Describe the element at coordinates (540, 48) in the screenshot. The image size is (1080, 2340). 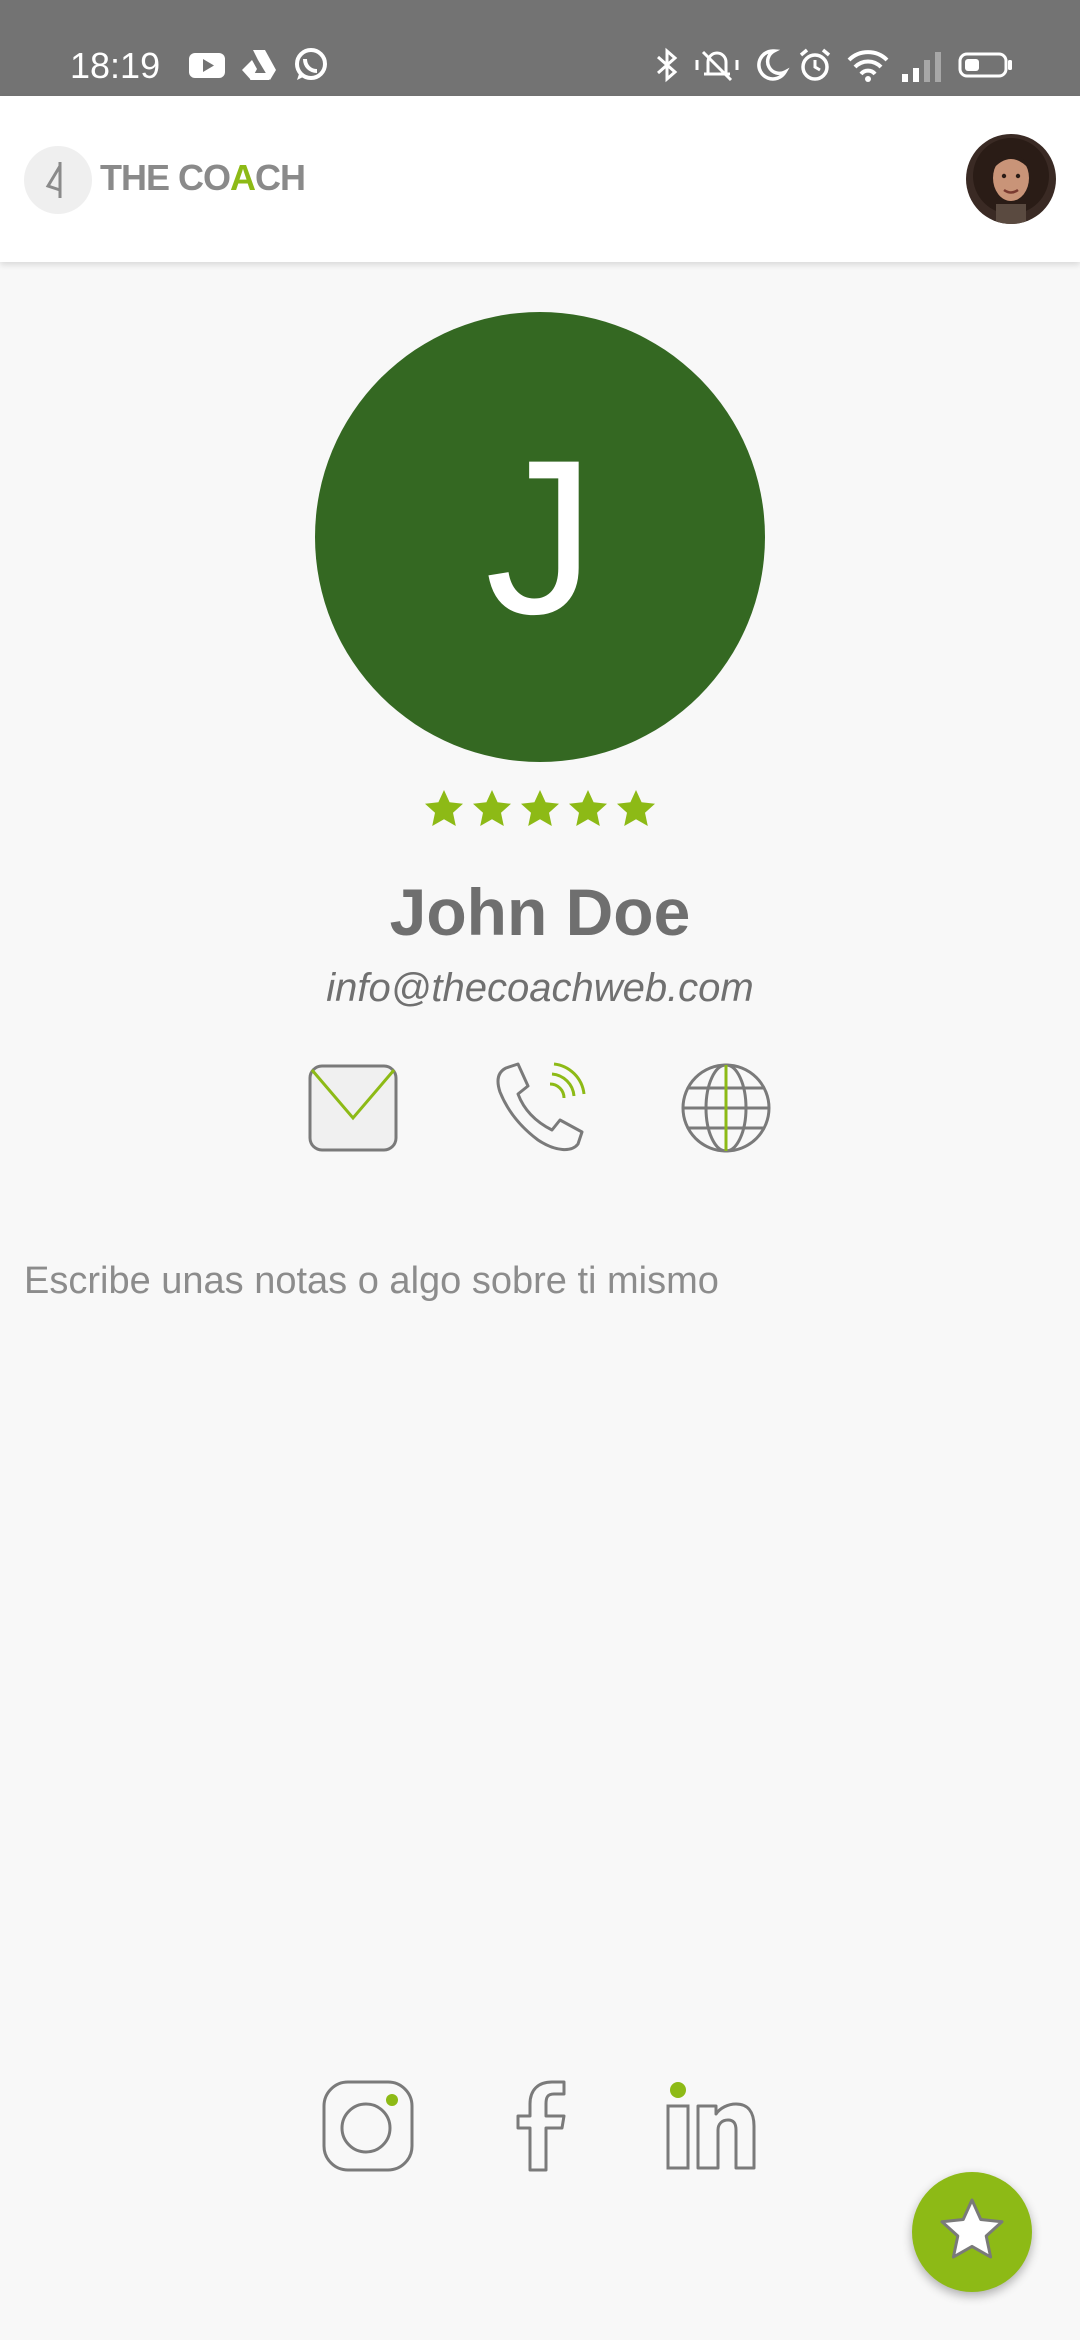
I see `status-bar: 18:19` at that location.